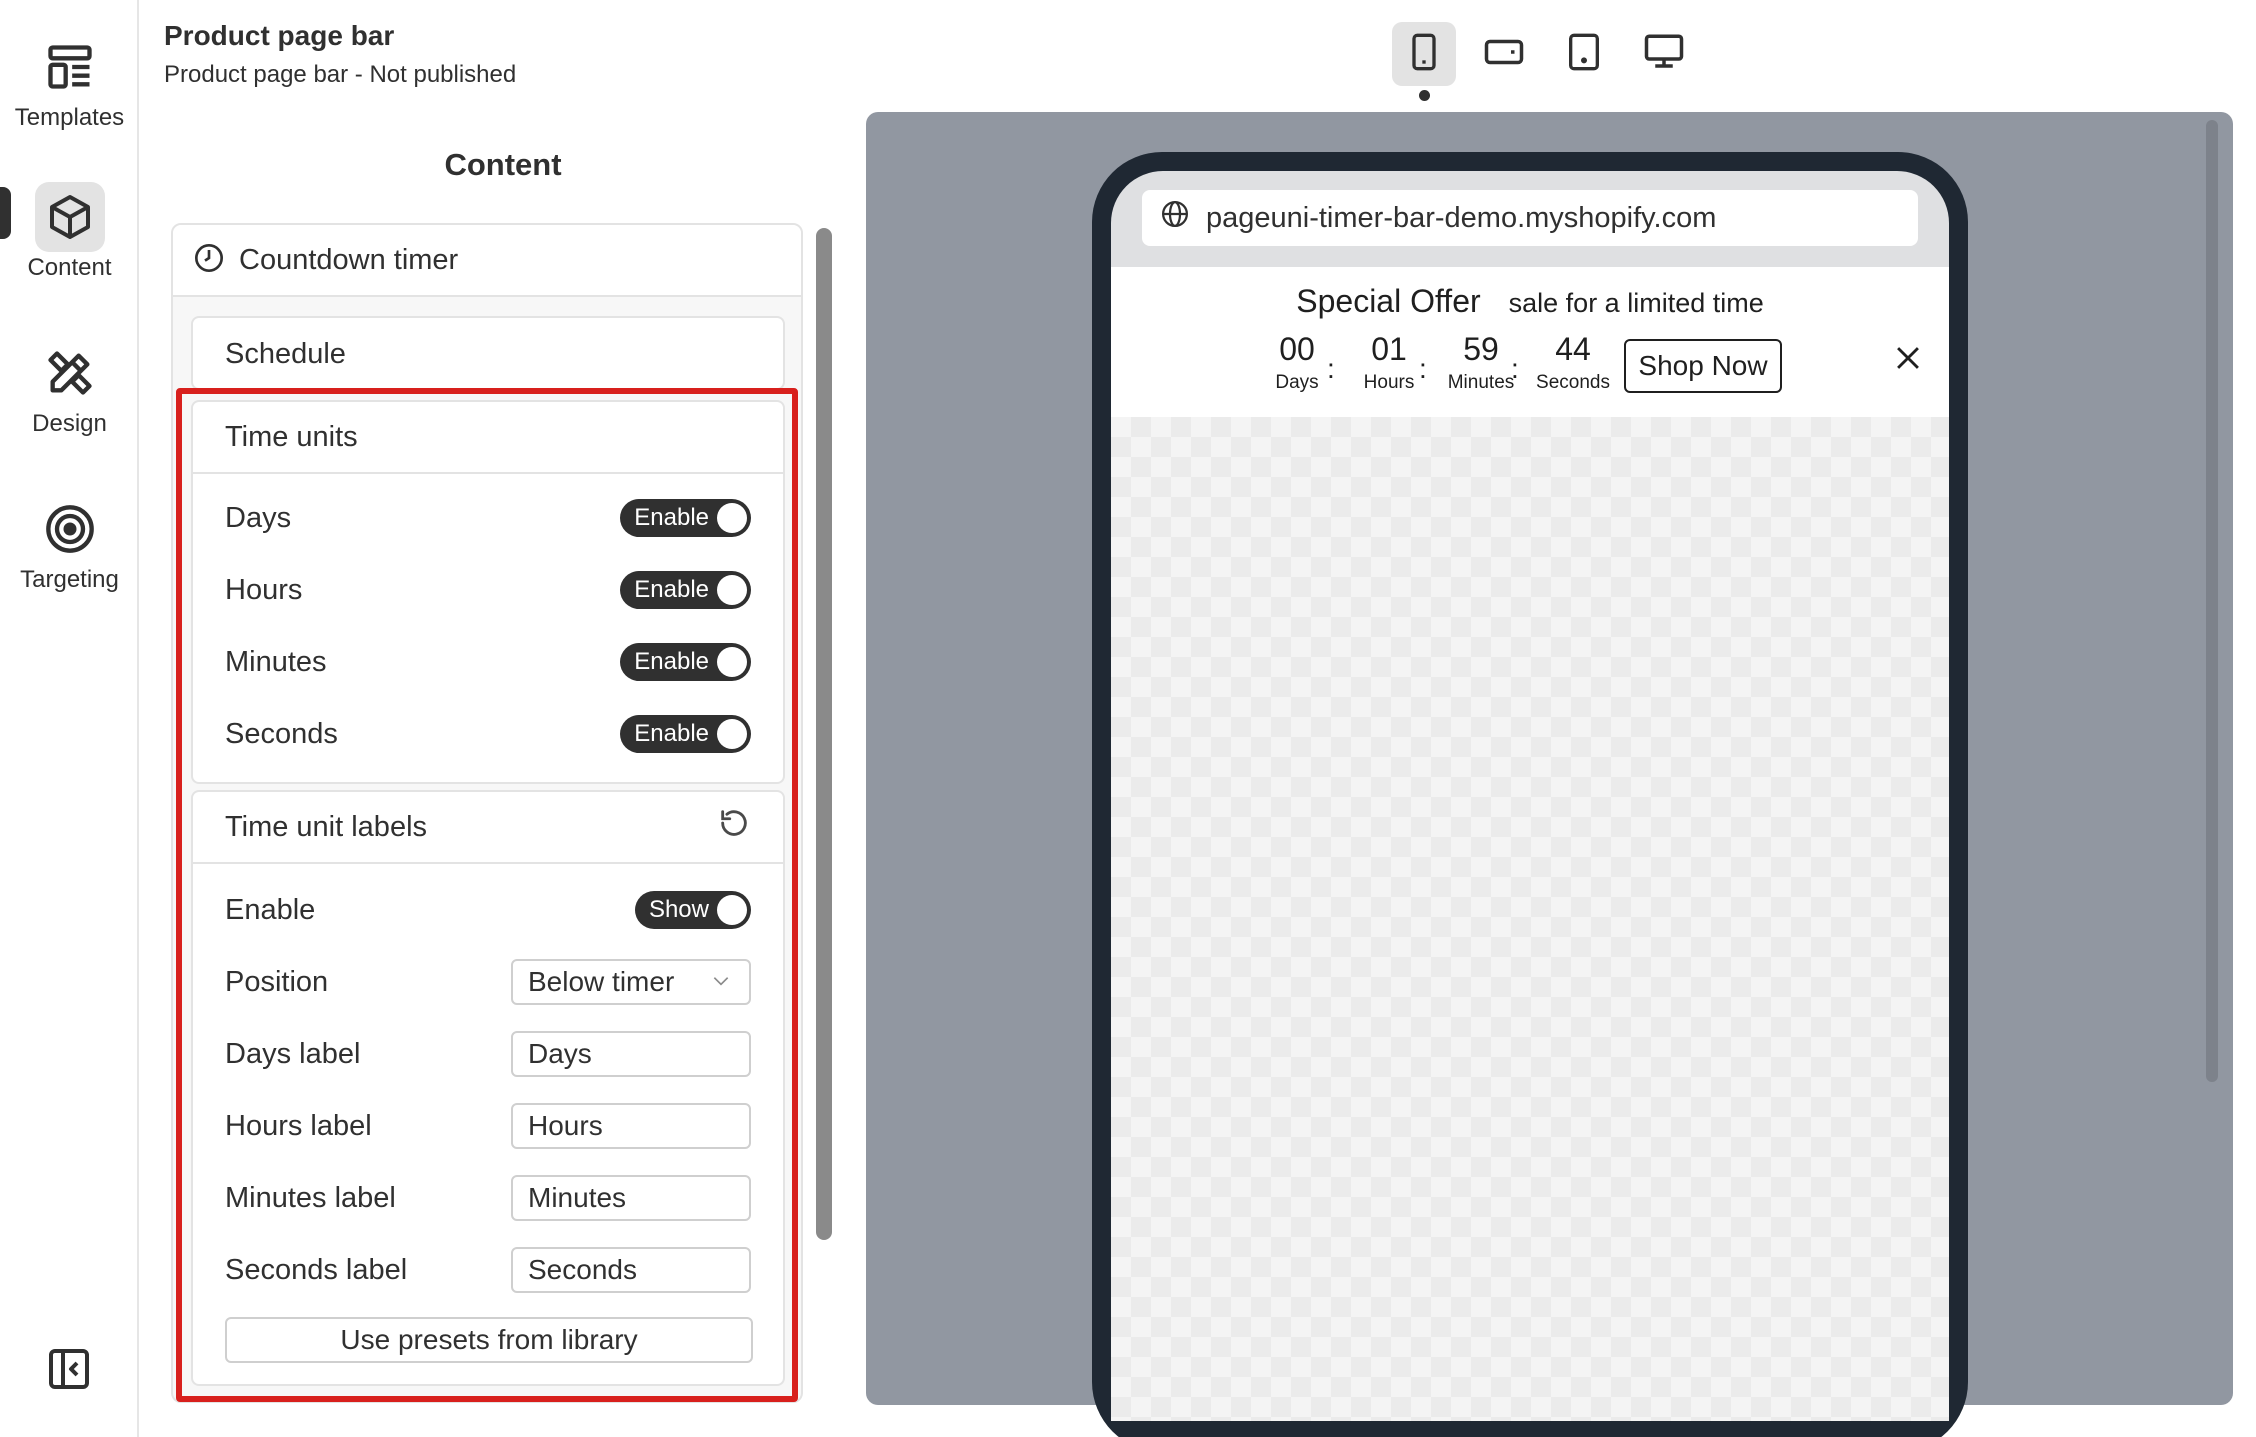 The width and height of the screenshot is (2256, 1437). Describe the element at coordinates (69, 217) in the screenshot. I see `cube-icon` at that location.